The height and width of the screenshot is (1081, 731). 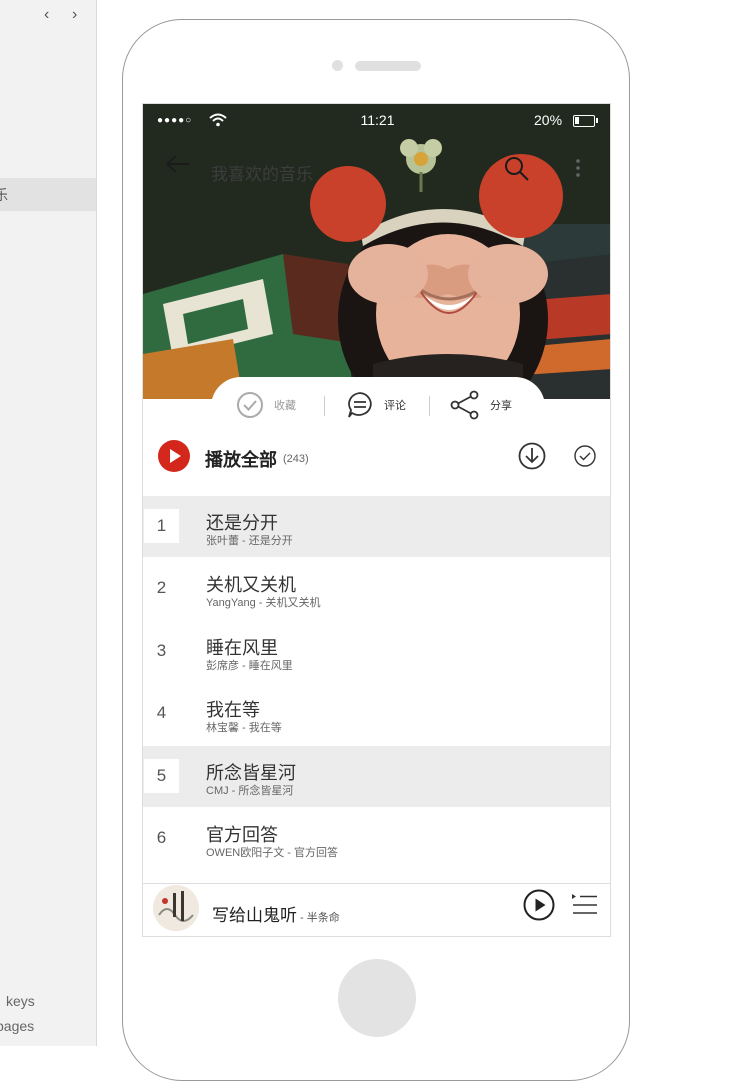 What do you see at coordinates (376, 909) in the screenshot?
I see `mini-player: 写给山鬼听 - 半条命` at bounding box center [376, 909].